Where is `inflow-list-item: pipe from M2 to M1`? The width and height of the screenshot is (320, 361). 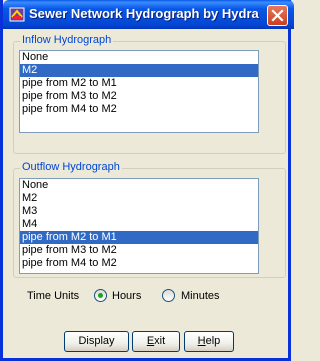 inflow-list-item: pipe from M2 to M1 is located at coordinates (139, 83).